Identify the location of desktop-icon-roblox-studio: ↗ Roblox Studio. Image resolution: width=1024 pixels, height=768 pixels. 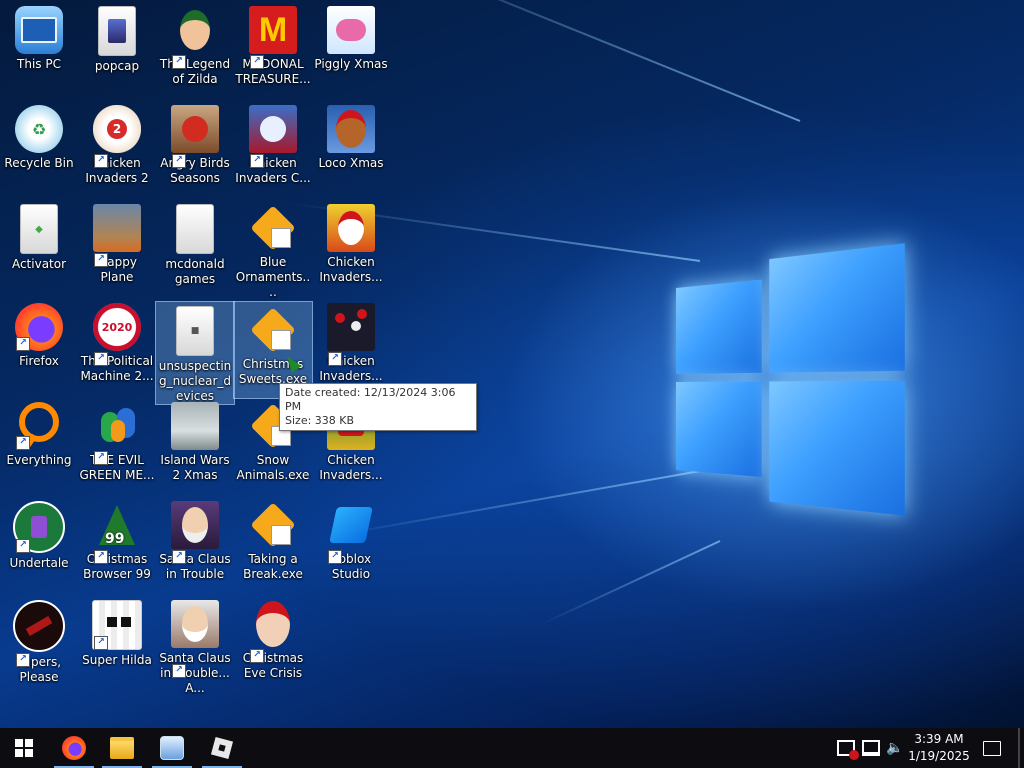
(351, 539).